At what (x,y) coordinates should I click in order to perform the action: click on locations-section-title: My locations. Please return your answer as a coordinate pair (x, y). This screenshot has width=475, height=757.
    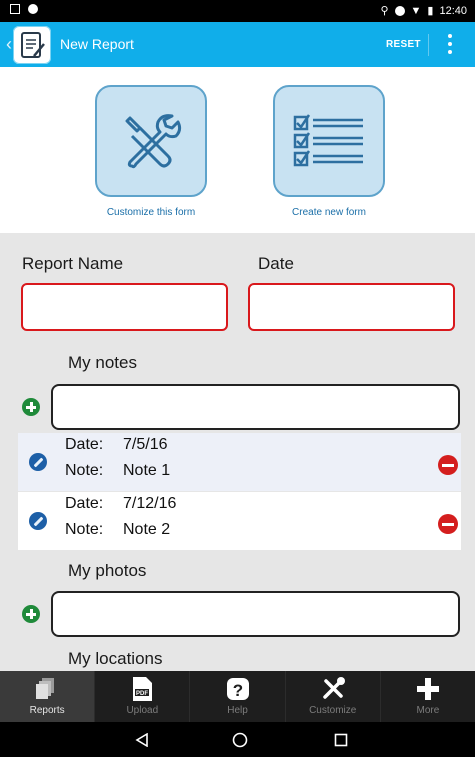
    Looking at the image, I should click on (115, 658).